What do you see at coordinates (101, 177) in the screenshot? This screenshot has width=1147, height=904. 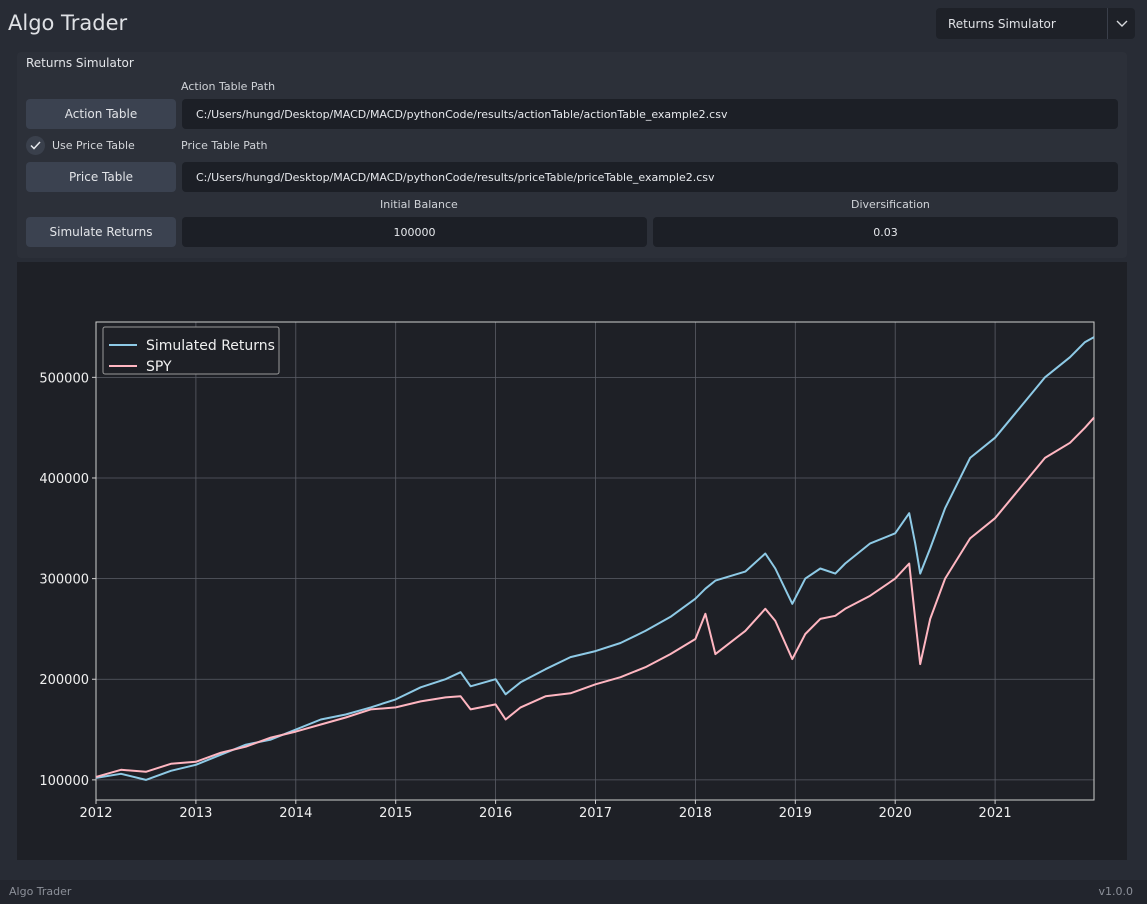 I see `price-table-button: Price Table` at bounding box center [101, 177].